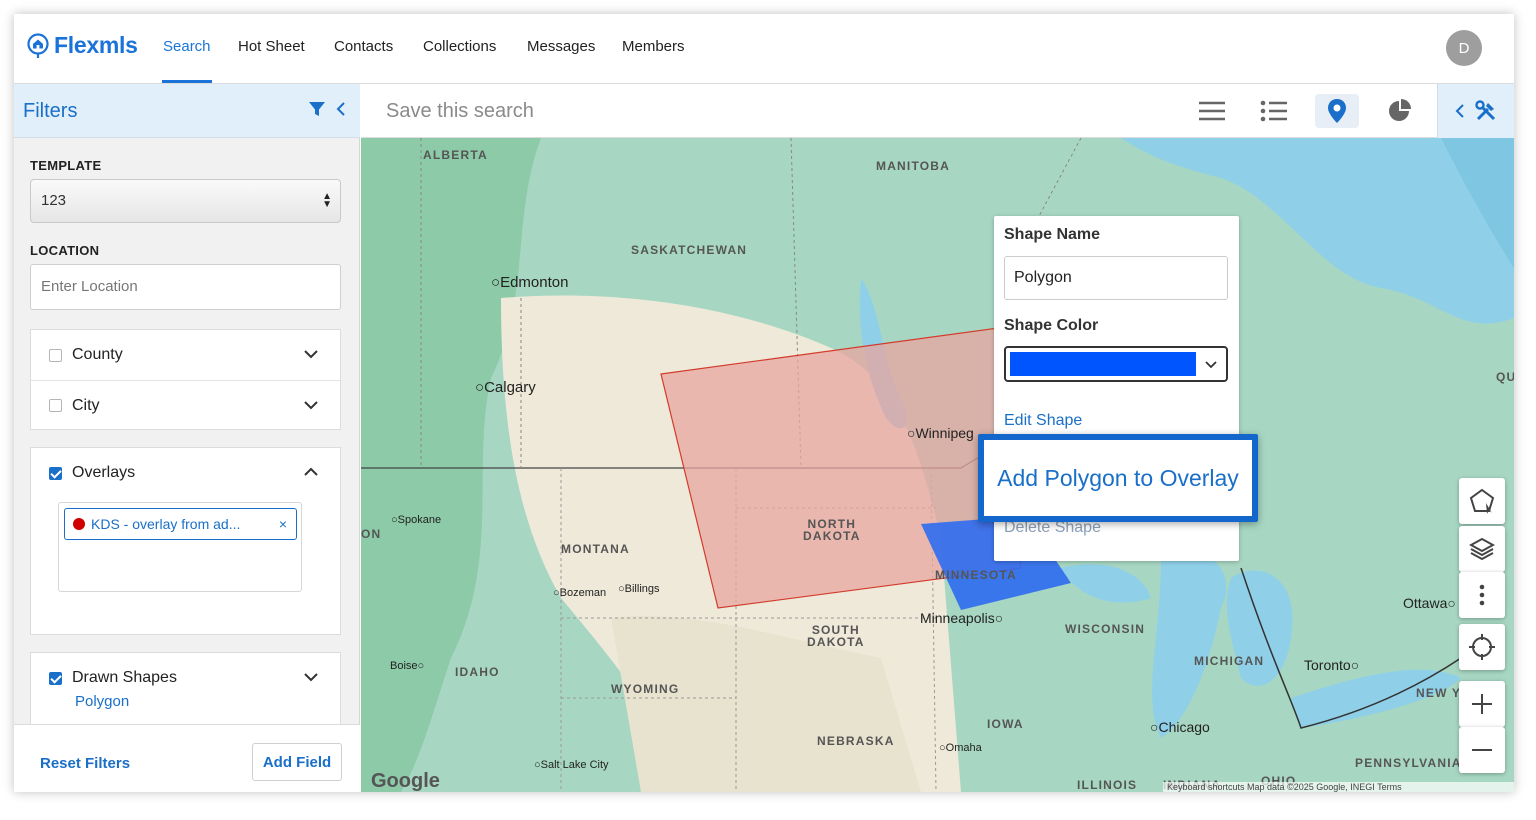 This screenshot has width=1536, height=820. Describe the element at coordinates (1005, 724) in the screenshot. I see `label-iowa: IOWA` at that location.